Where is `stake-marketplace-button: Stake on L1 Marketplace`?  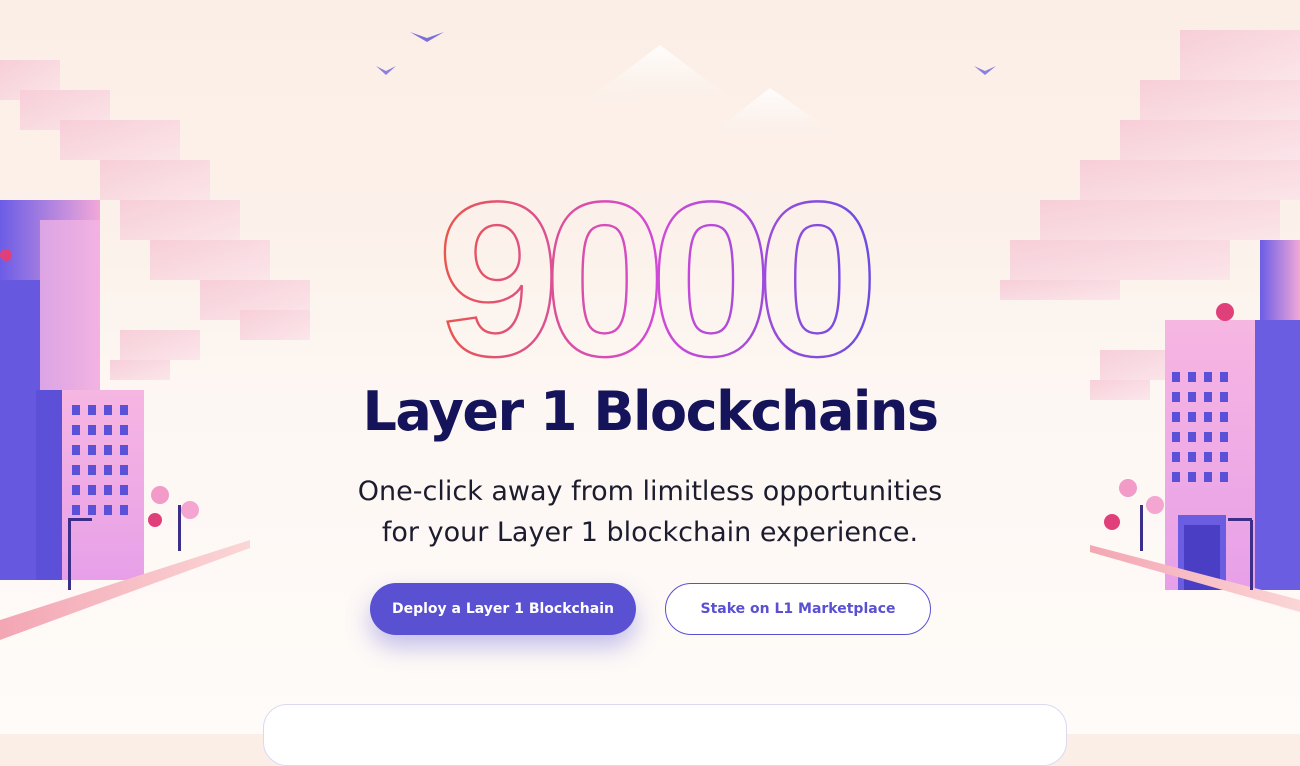 stake-marketplace-button: Stake on L1 Marketplace is located at coordinates (798, 609).